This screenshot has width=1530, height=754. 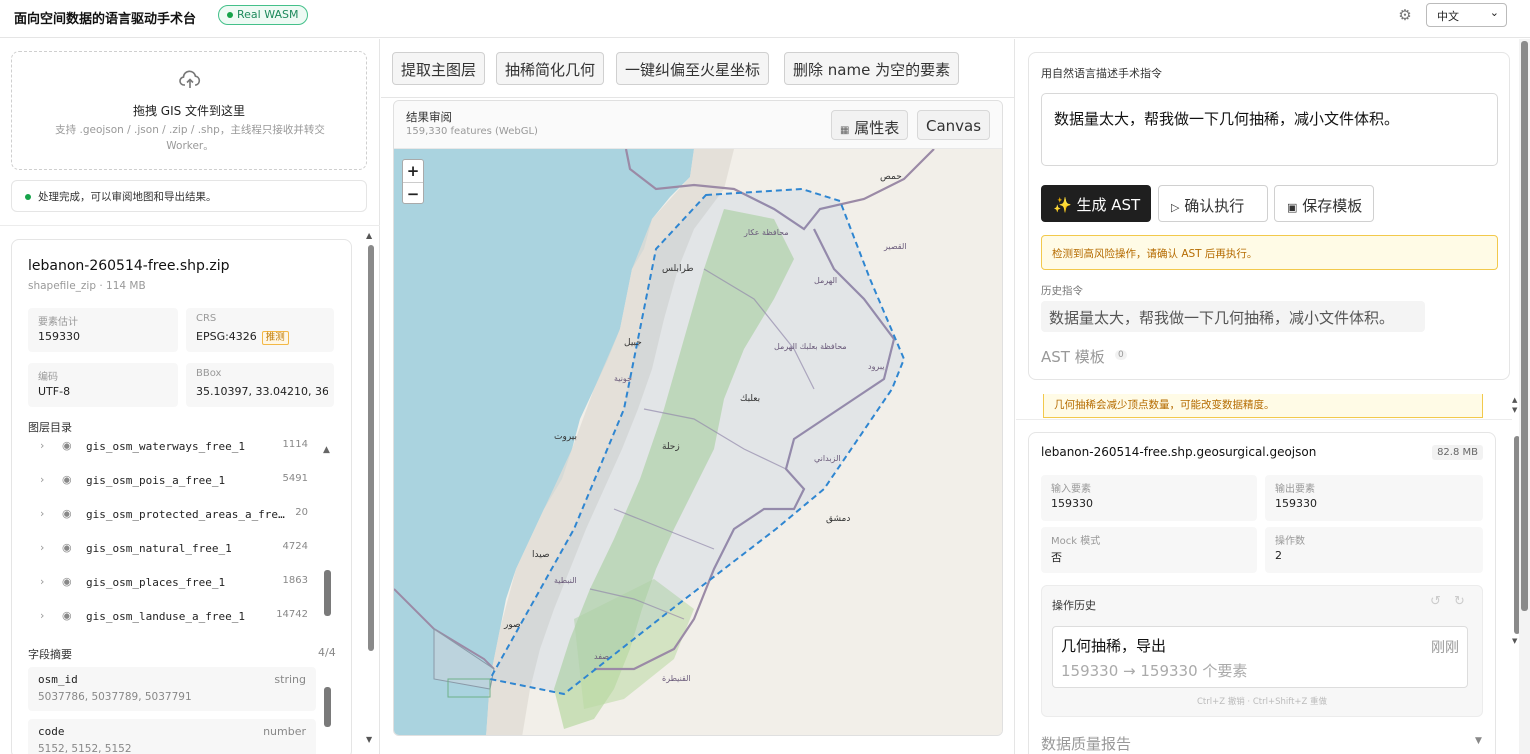 What do you see at coordinates (1269, 129) in the screenshot?
I see `command-input: 数据量太大，帮我做一下几何抽稀，减小文件体积。` at bounding box center [1269, 129].